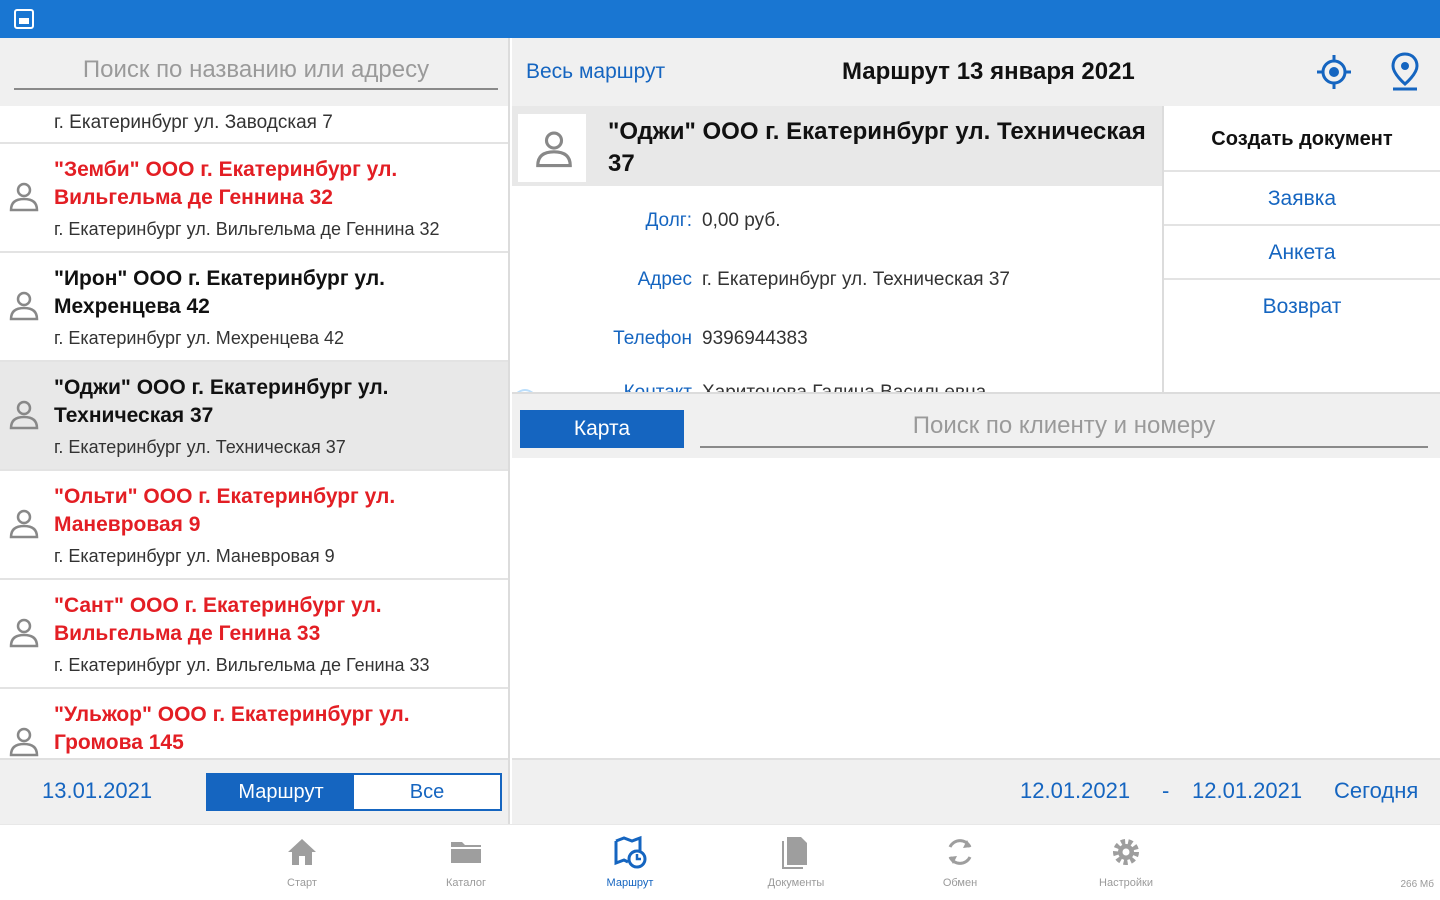 The image size is (1440, 900). Describe the element at coordinates (1126, 883) in the screenshot. I see `tab-label: Настройки` at that location.